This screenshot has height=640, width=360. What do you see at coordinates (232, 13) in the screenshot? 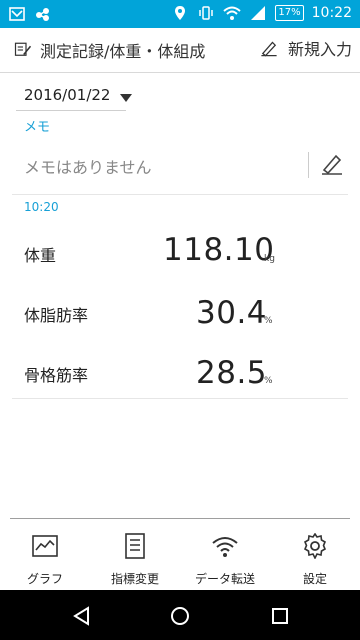
I see `wifi-icon` at bounding box center [232, 13].